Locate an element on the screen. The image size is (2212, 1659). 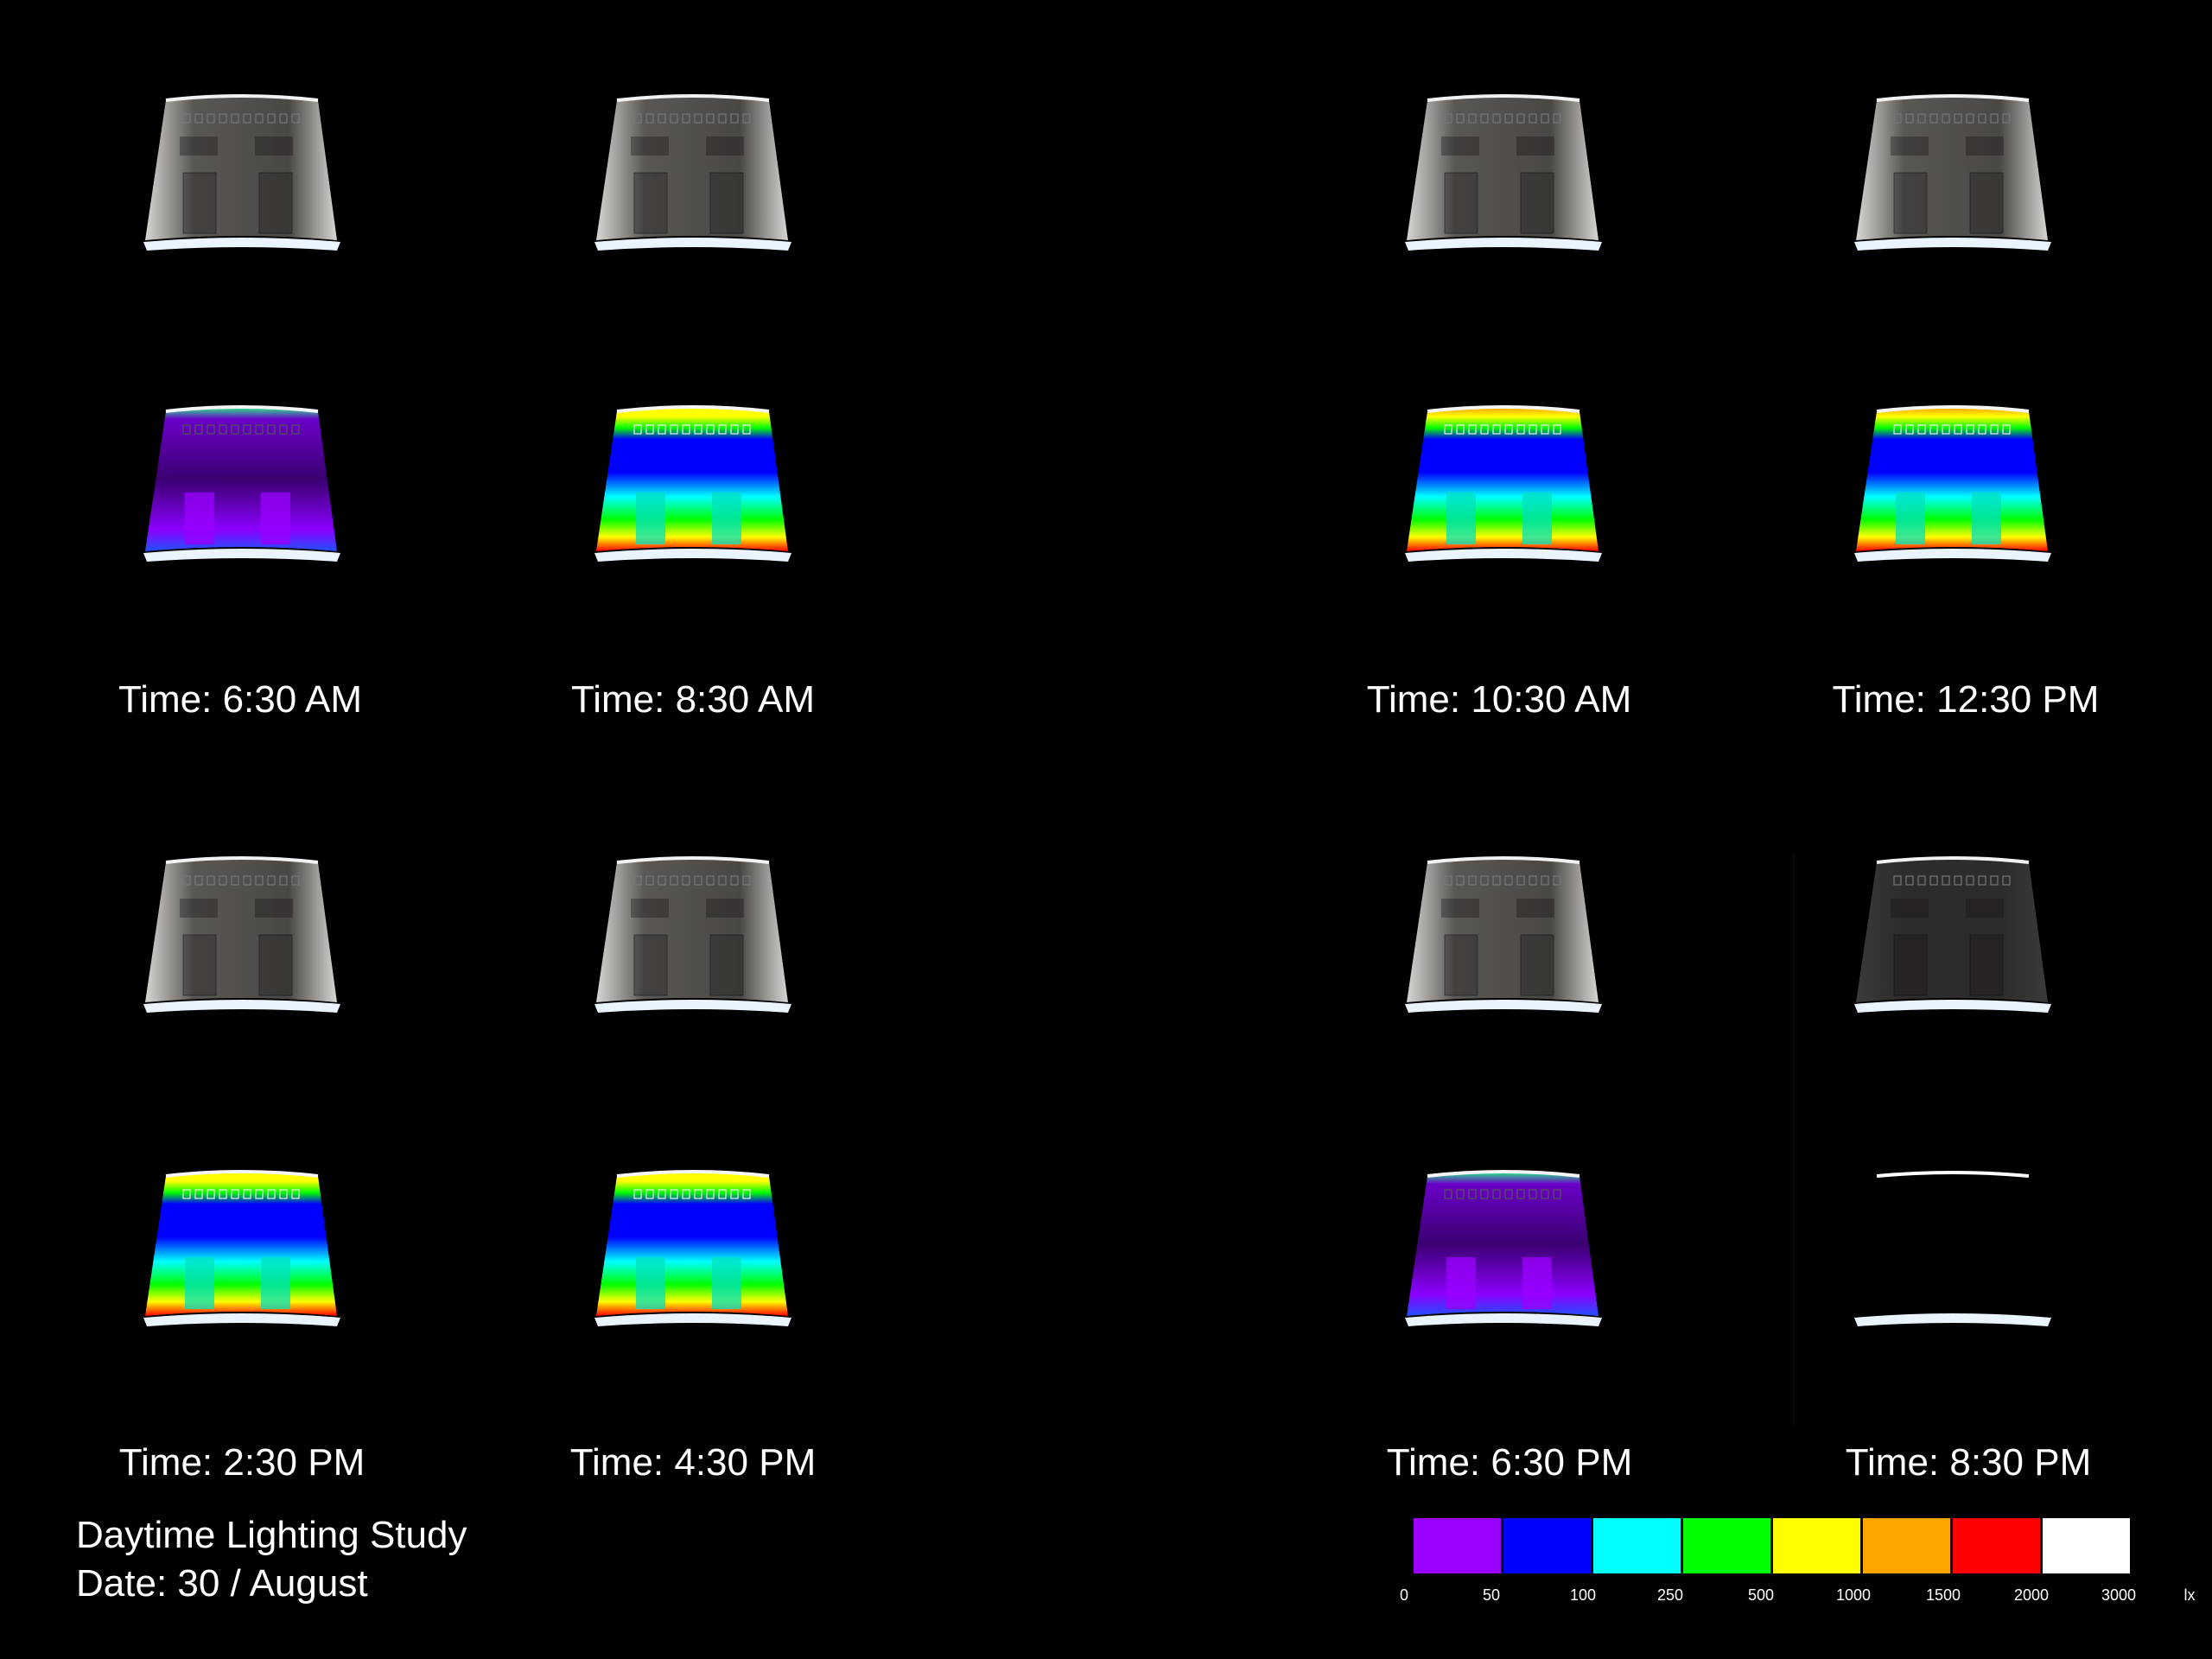
legend-tick-label: 1000 is located at coordinates (1854, 1595).